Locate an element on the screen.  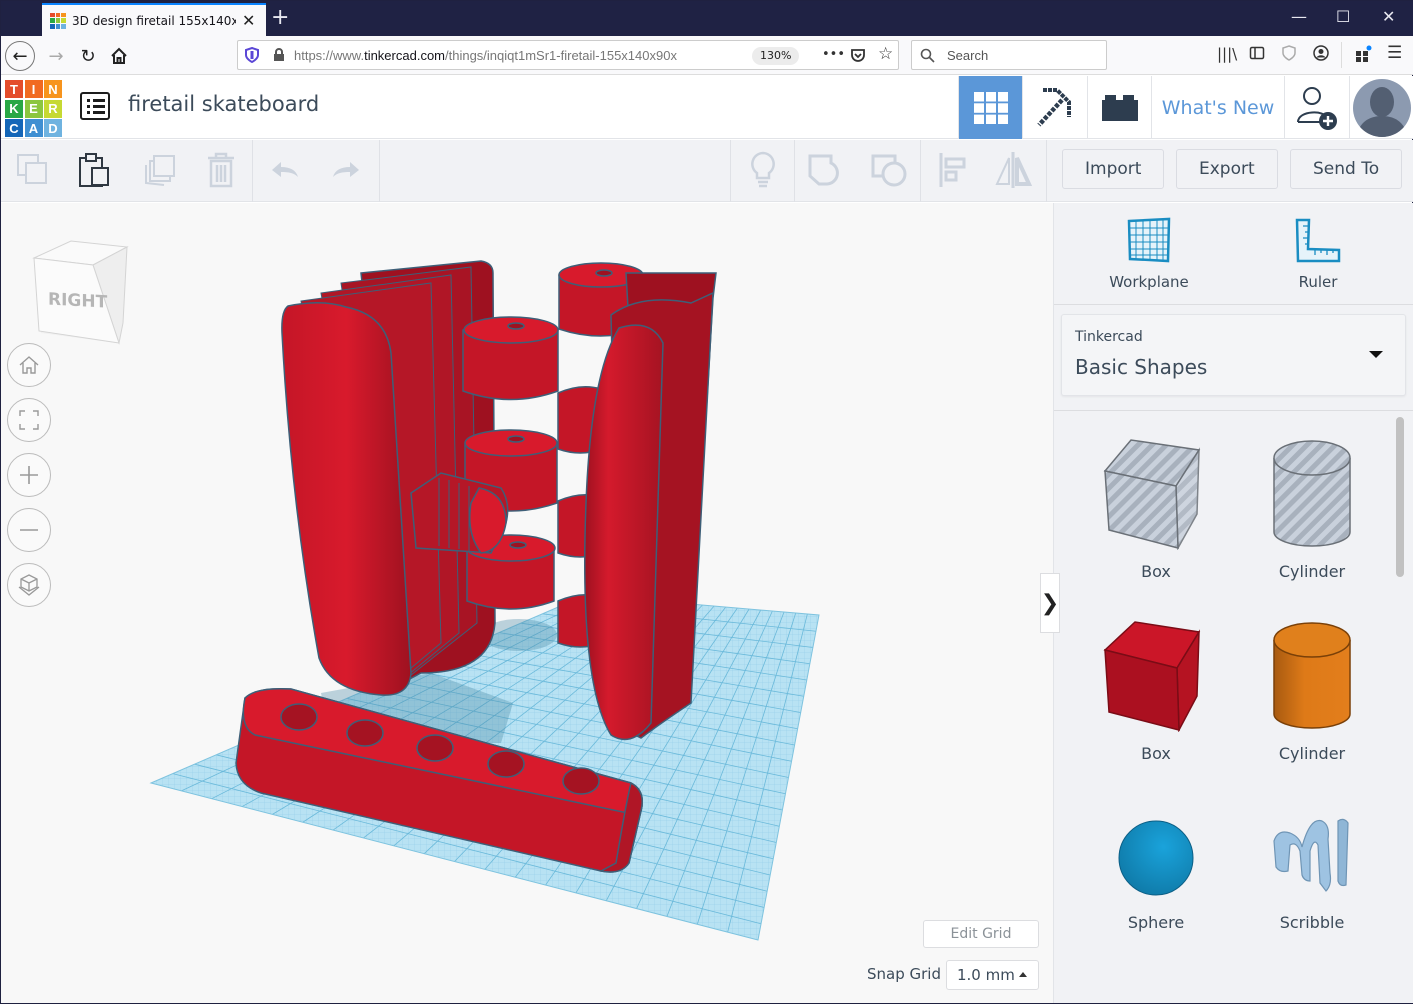
fit-view-button is located at coordinates (29, 420).